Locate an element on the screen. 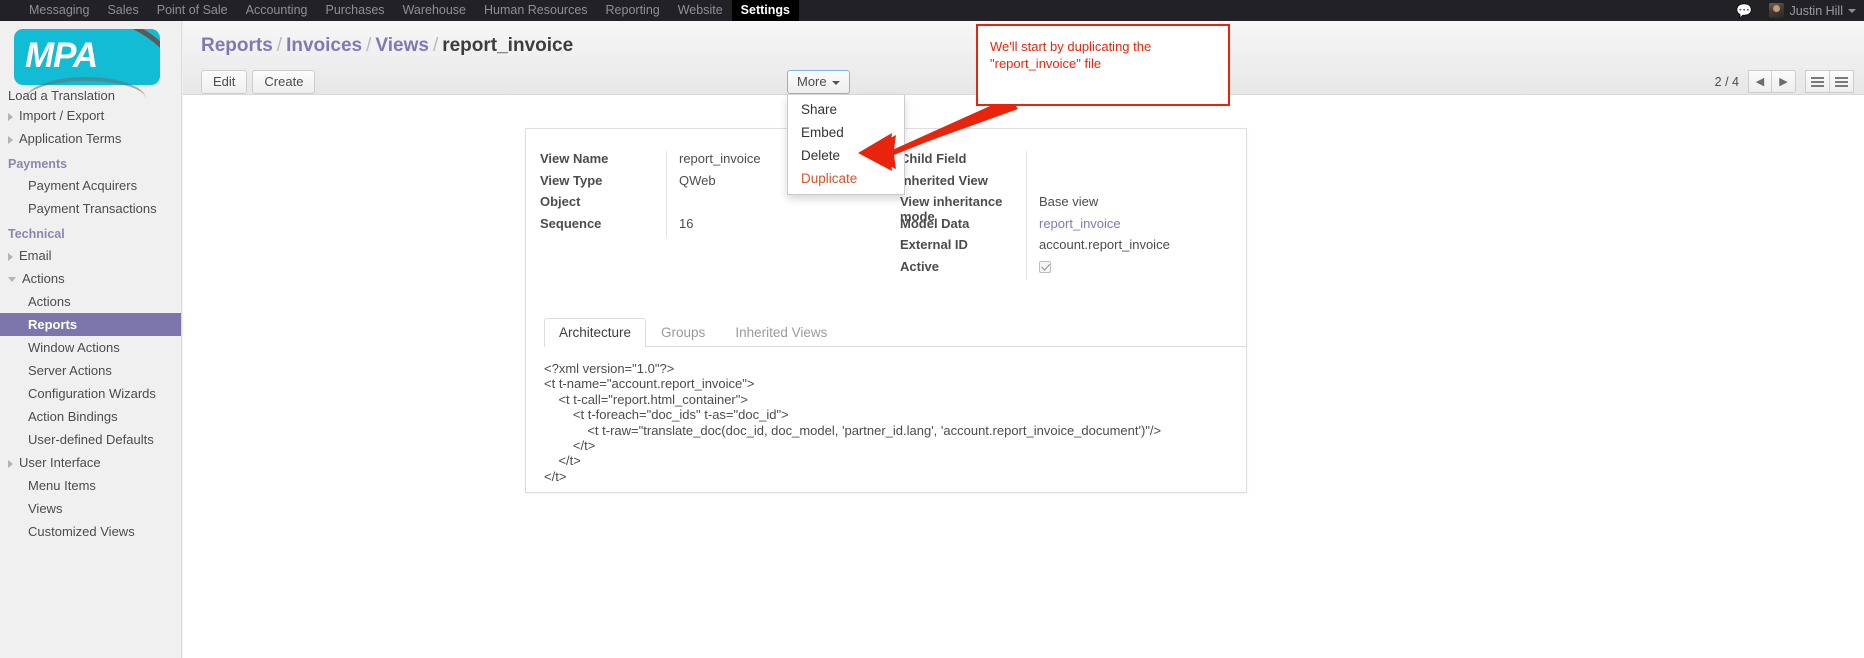 This screenshot has height=658, width=1864. sidebar-item-customized-views: Customized Views is located at coordinates (90, 531).